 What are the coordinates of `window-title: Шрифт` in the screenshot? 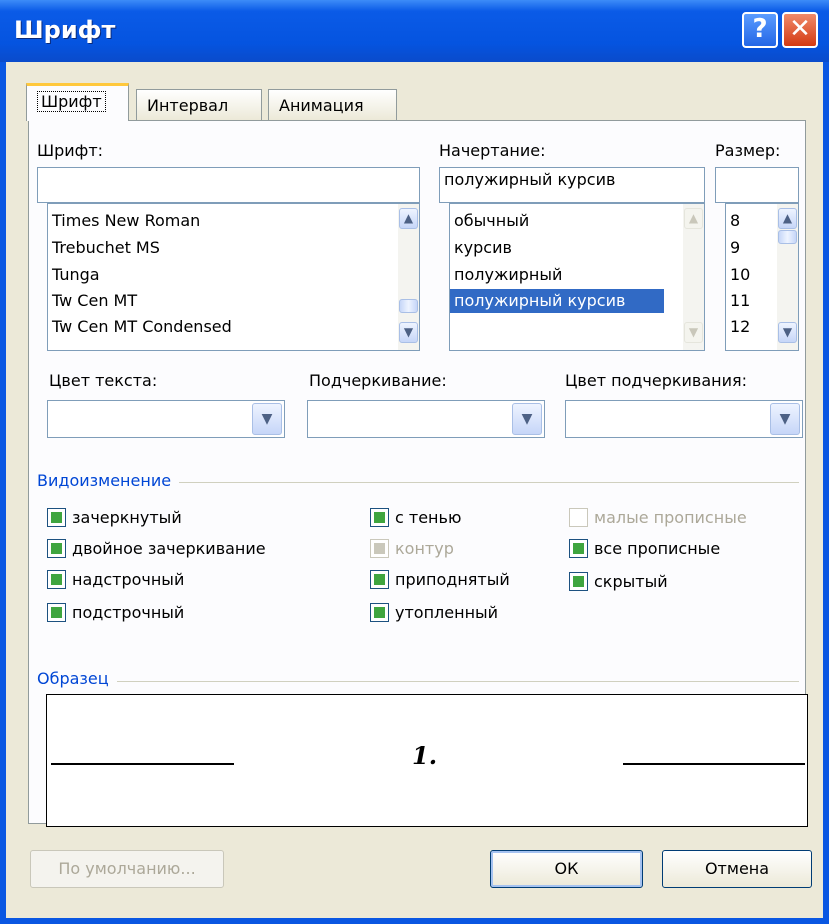 It's located at (65, 30).